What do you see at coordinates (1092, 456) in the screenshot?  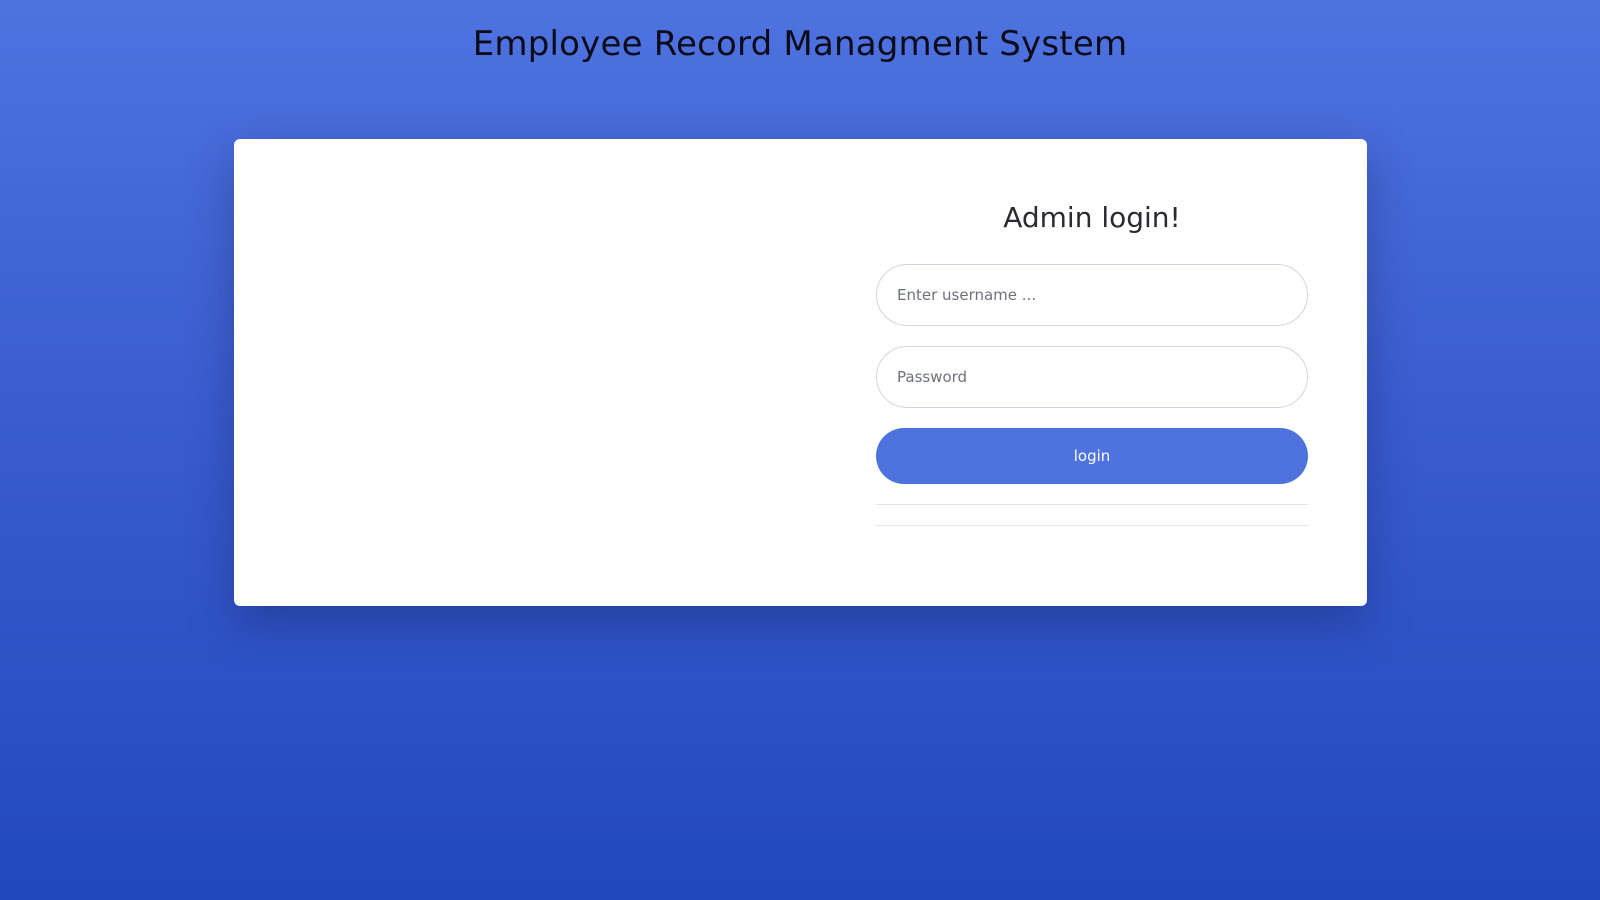 I see `login-button: login` at bounding box center [1092, 456].